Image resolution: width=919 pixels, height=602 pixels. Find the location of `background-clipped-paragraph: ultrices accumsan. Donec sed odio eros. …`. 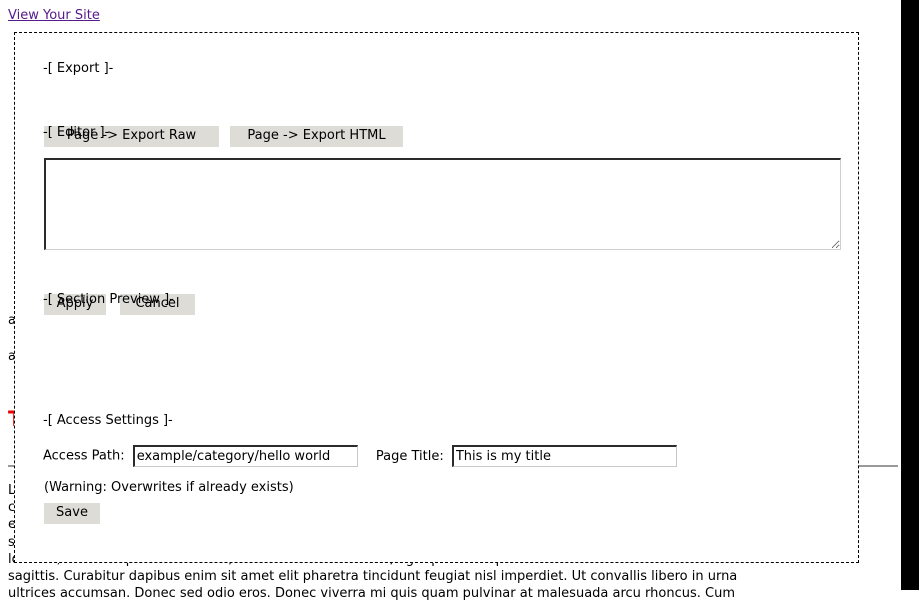

background-clipped-paragraph: ultrices accumsan. Donec sed odio eros. … is located at coordinates (372, 594).